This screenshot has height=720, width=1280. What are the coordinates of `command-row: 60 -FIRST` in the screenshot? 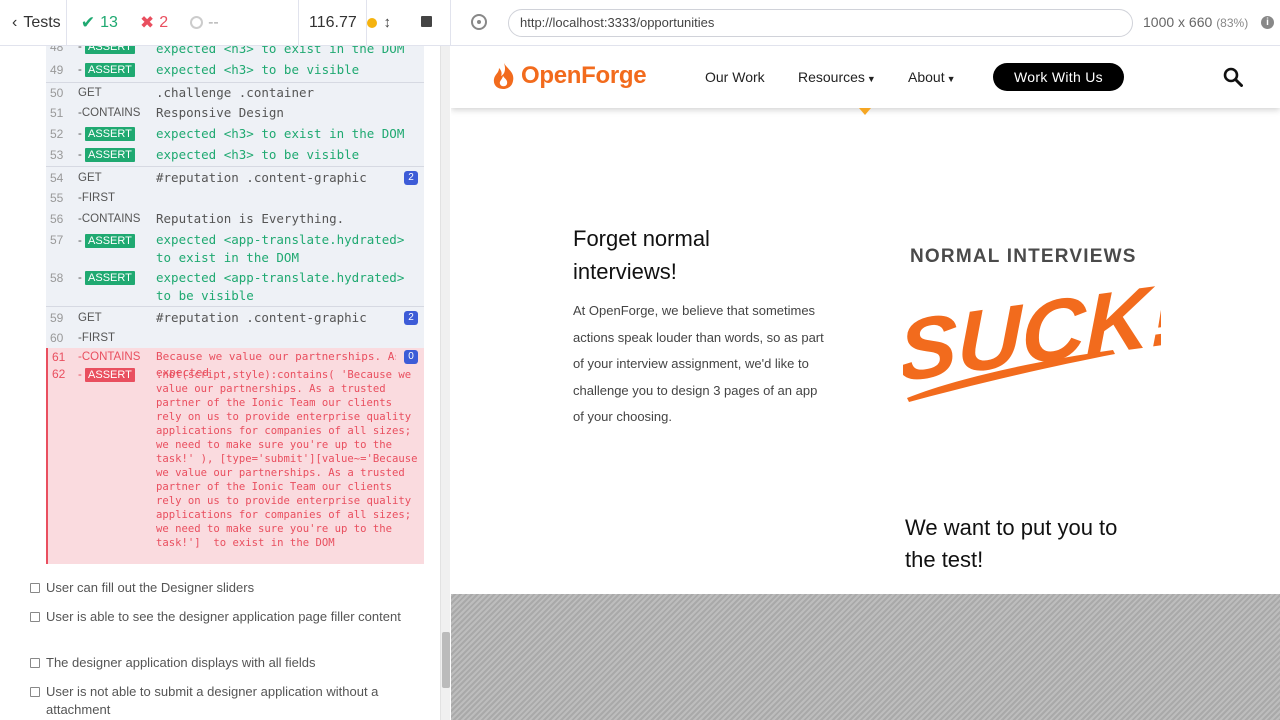 It's located at (235, 338).